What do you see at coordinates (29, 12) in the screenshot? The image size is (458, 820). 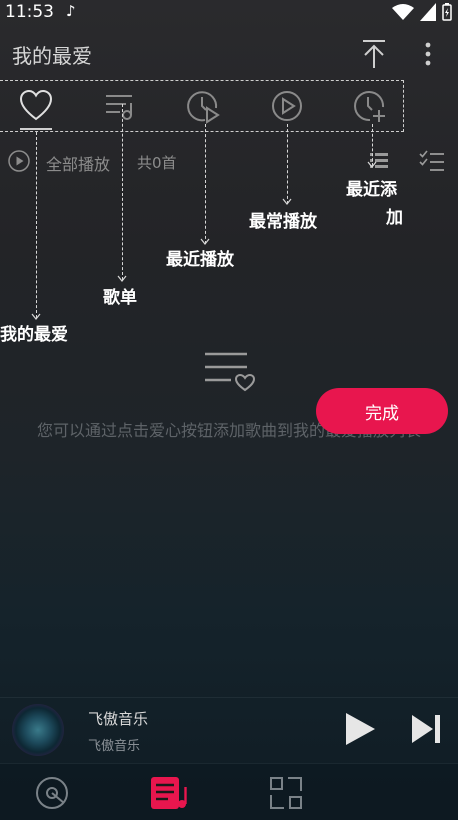 I see `status-time: 11:53` at bounding box center [29, 12].